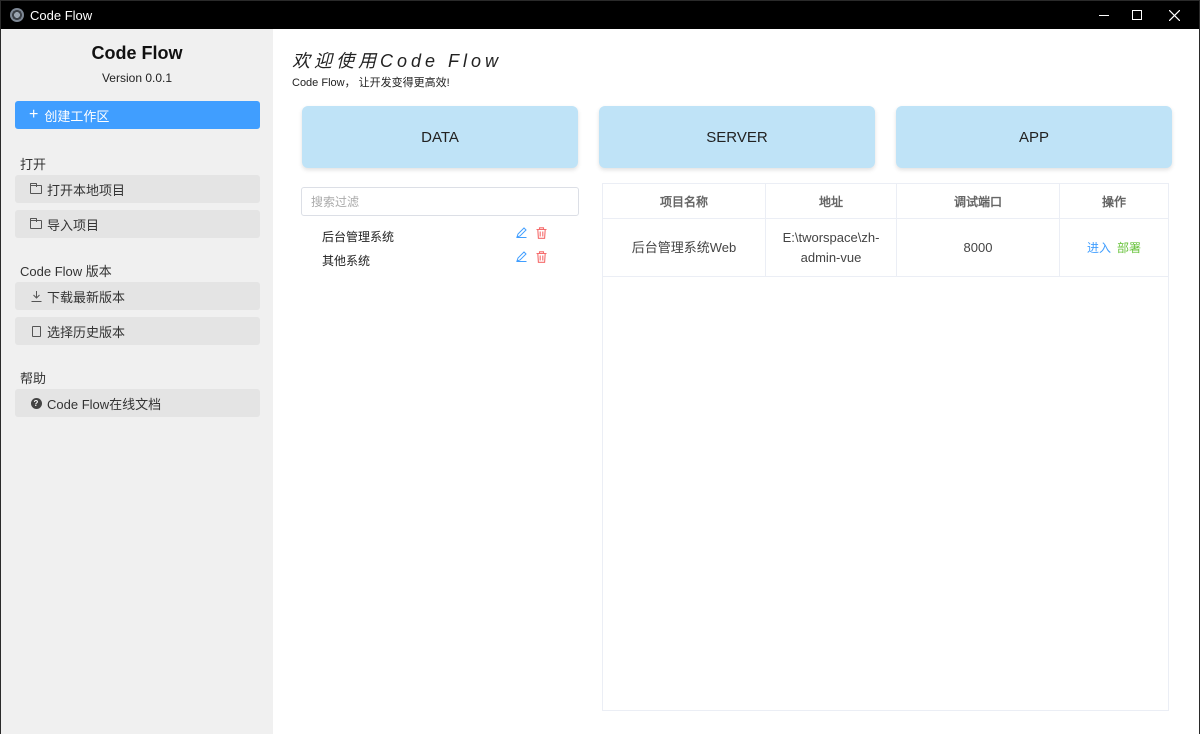 The height and width of the screenshot is (734, 1200). What do you see at coordinates (36, 223) in the screenshot?
I see `folder-import-icon` at bounding box center [36, 223].